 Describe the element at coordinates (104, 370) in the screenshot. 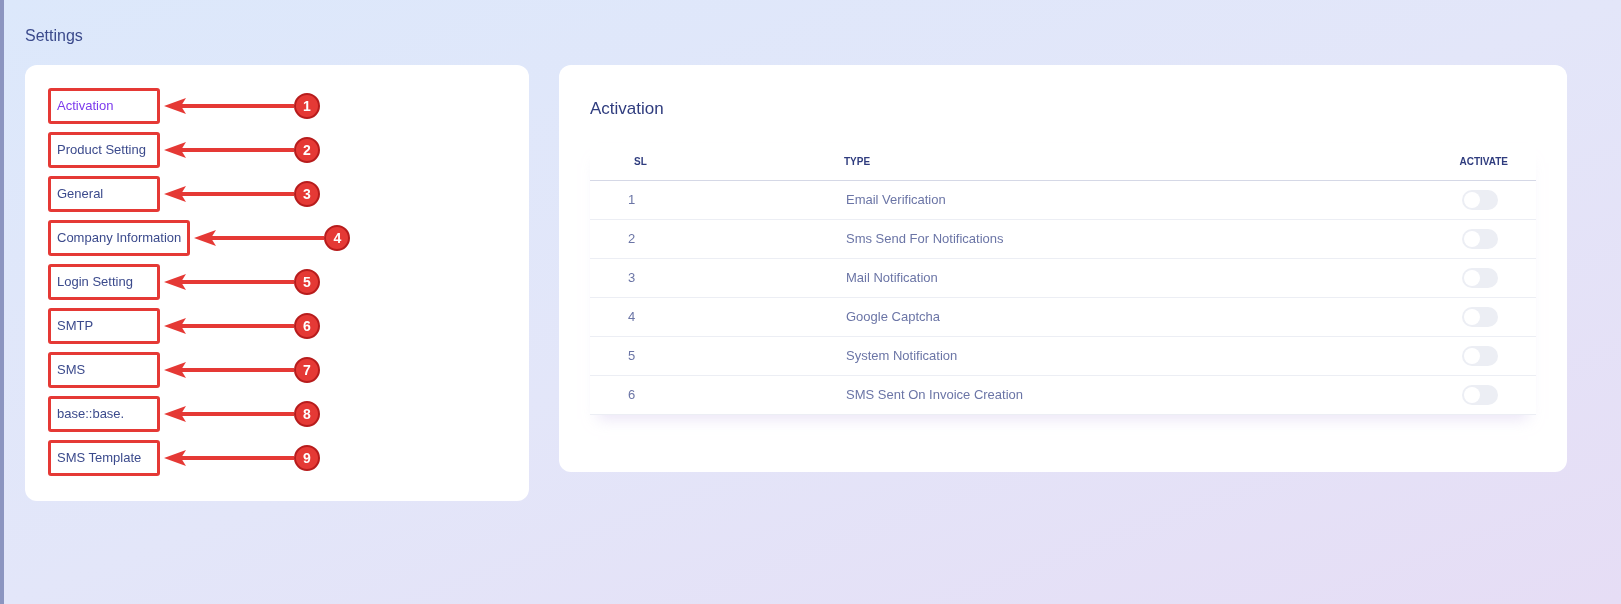

I see `menu-item: SMS` at that location.